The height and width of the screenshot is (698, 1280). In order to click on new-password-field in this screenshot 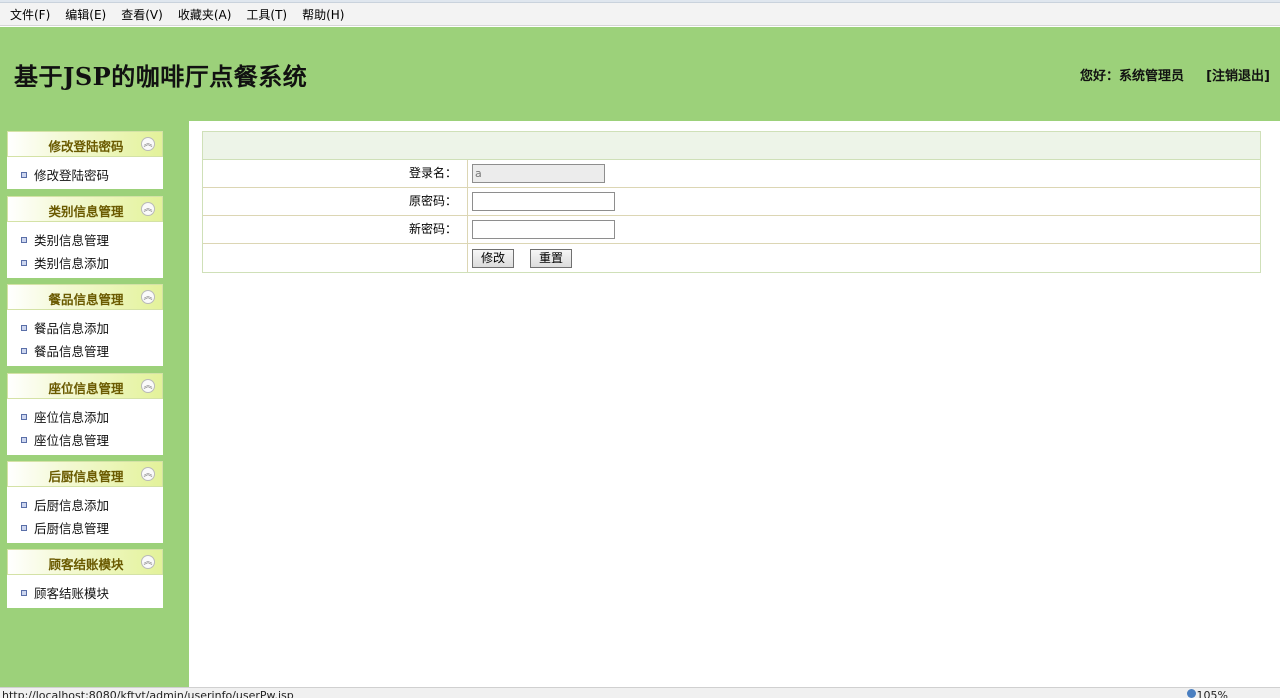, I will do `click(543, 229)`.